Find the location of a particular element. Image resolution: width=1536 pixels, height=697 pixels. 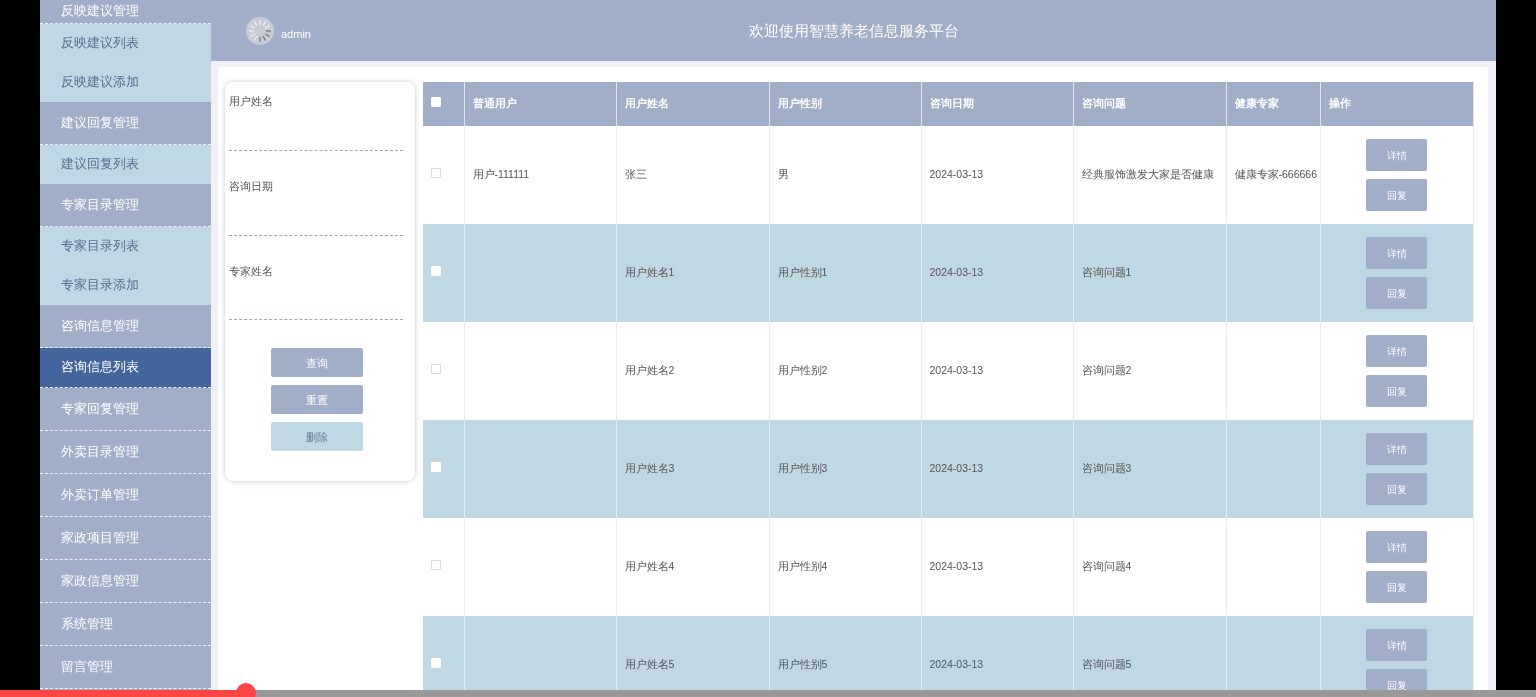

sidebar-item: 建议回复列表 is located at coordinates (125, 164).